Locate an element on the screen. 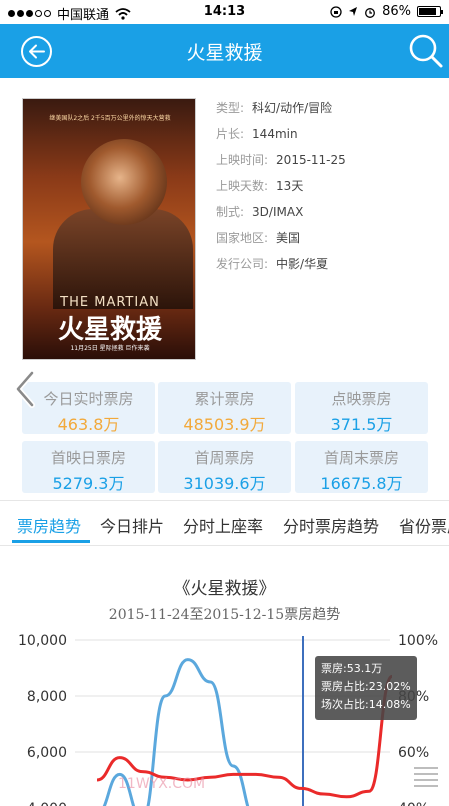 The width and height of the screenshot is (449, 806). stat-label: 首周末票房 is located at coordinates (361, 458).